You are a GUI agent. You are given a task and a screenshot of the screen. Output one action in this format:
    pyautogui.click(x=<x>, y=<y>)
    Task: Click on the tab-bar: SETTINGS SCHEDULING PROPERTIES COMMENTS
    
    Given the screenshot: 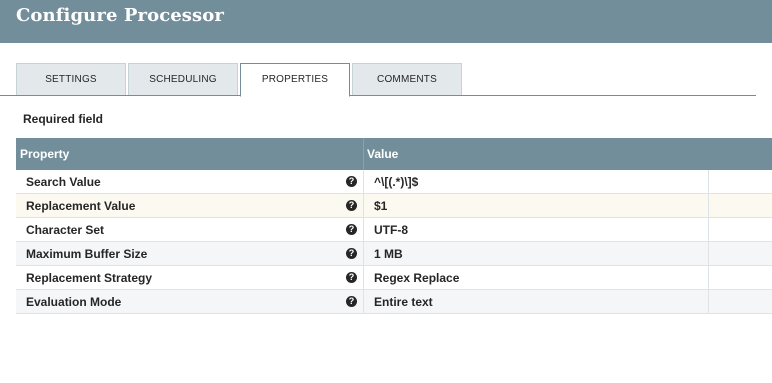 What is the action you would take?
    pyautogui.click(x=394, y=80)
    